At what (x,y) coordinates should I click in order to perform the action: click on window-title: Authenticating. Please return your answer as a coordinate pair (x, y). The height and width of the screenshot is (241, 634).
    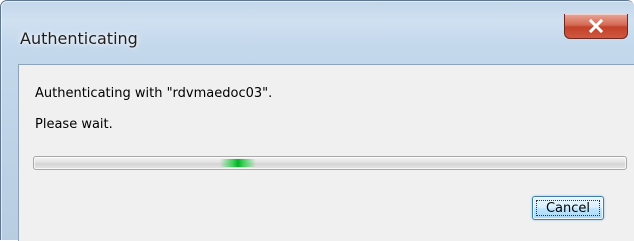
    Looking at the image, I should click on (79, 38).